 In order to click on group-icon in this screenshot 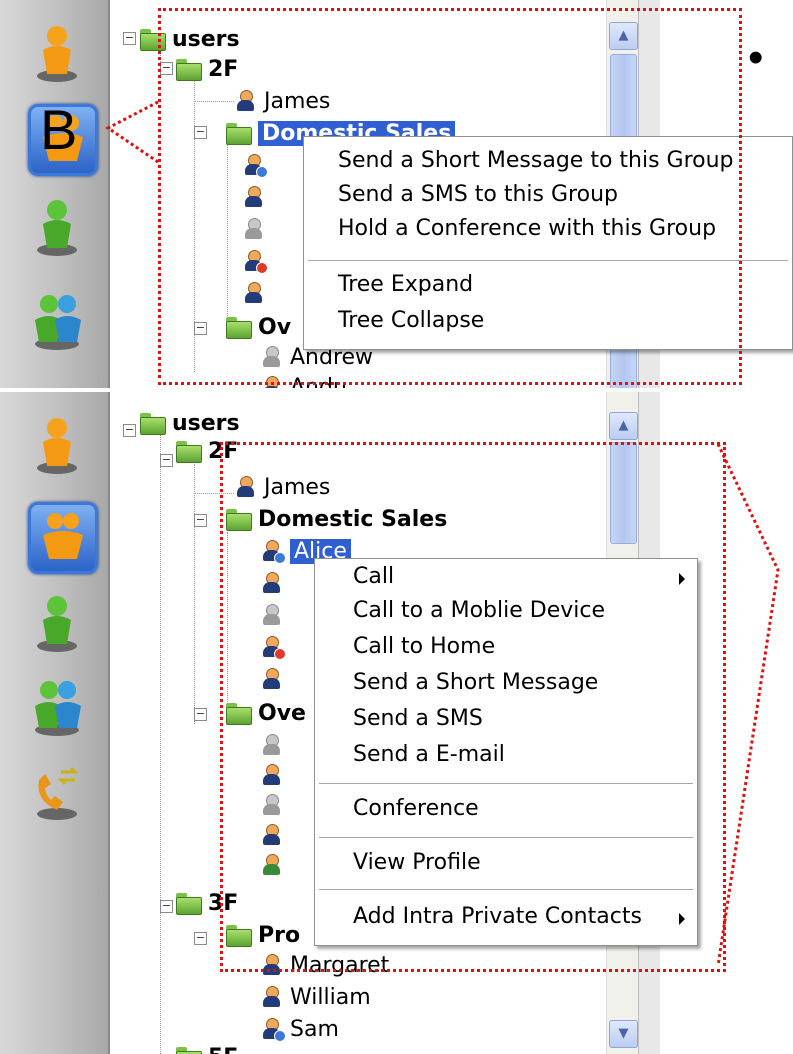, I will do `click(63, 538)`.